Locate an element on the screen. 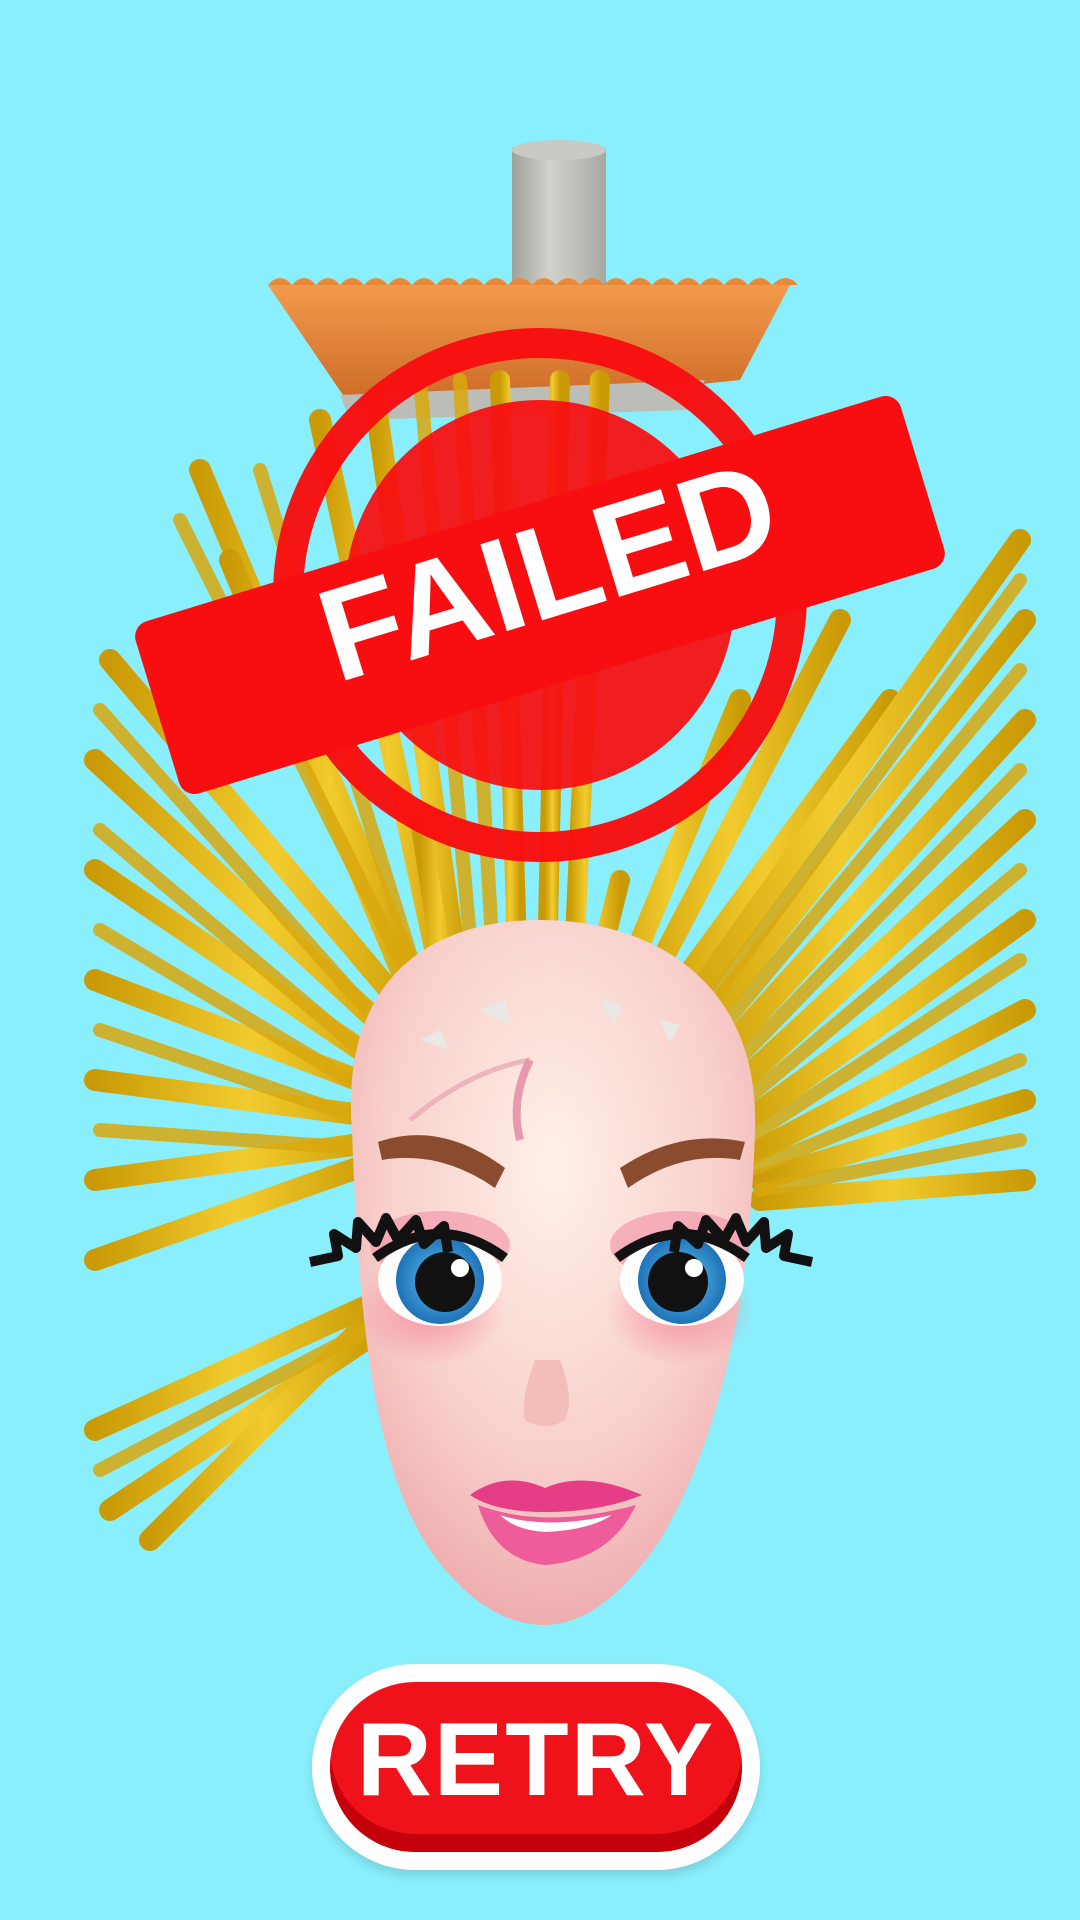  retry-button-frame: RETRY is located at coordinates (536, 1767).